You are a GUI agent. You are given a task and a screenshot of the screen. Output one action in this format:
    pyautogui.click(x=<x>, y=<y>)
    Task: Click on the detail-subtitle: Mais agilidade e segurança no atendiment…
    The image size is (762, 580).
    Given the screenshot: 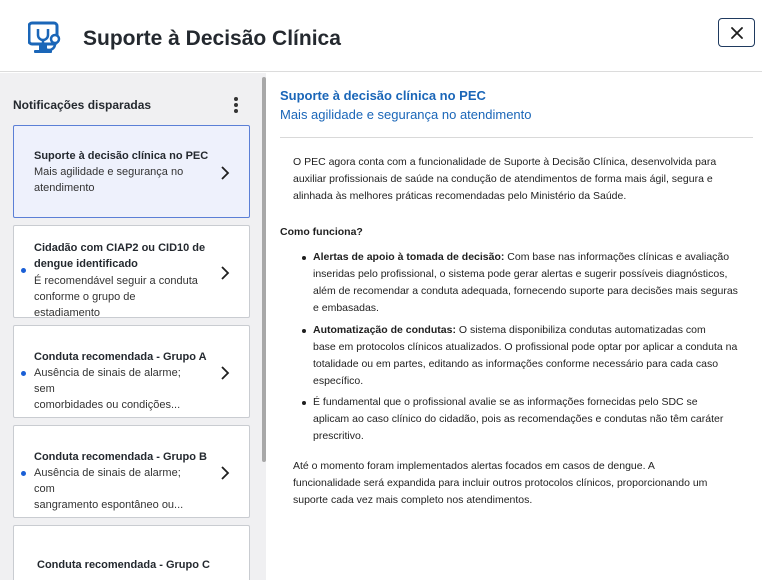 What is the action you would take?
    pyautogui.click(x=406, y=114)
    